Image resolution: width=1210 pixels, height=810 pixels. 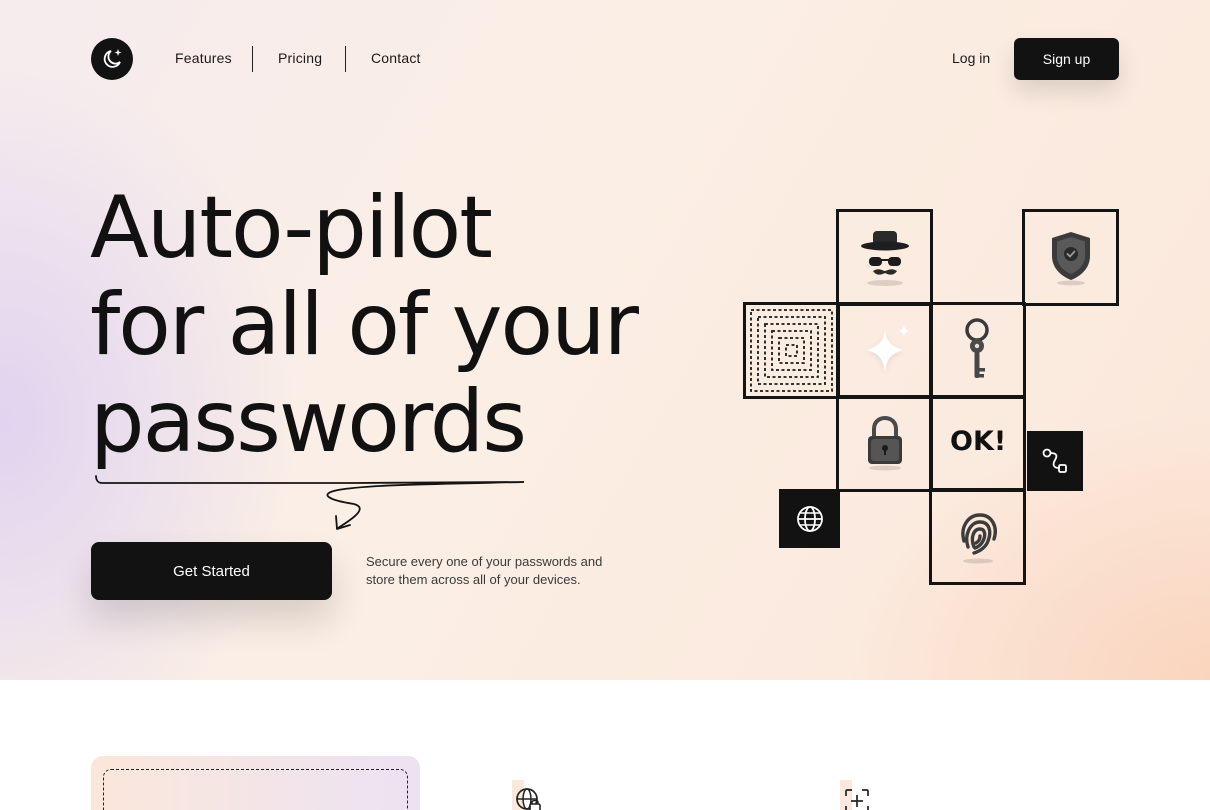 I want to click on key-icon, so click(x=977, y=351).